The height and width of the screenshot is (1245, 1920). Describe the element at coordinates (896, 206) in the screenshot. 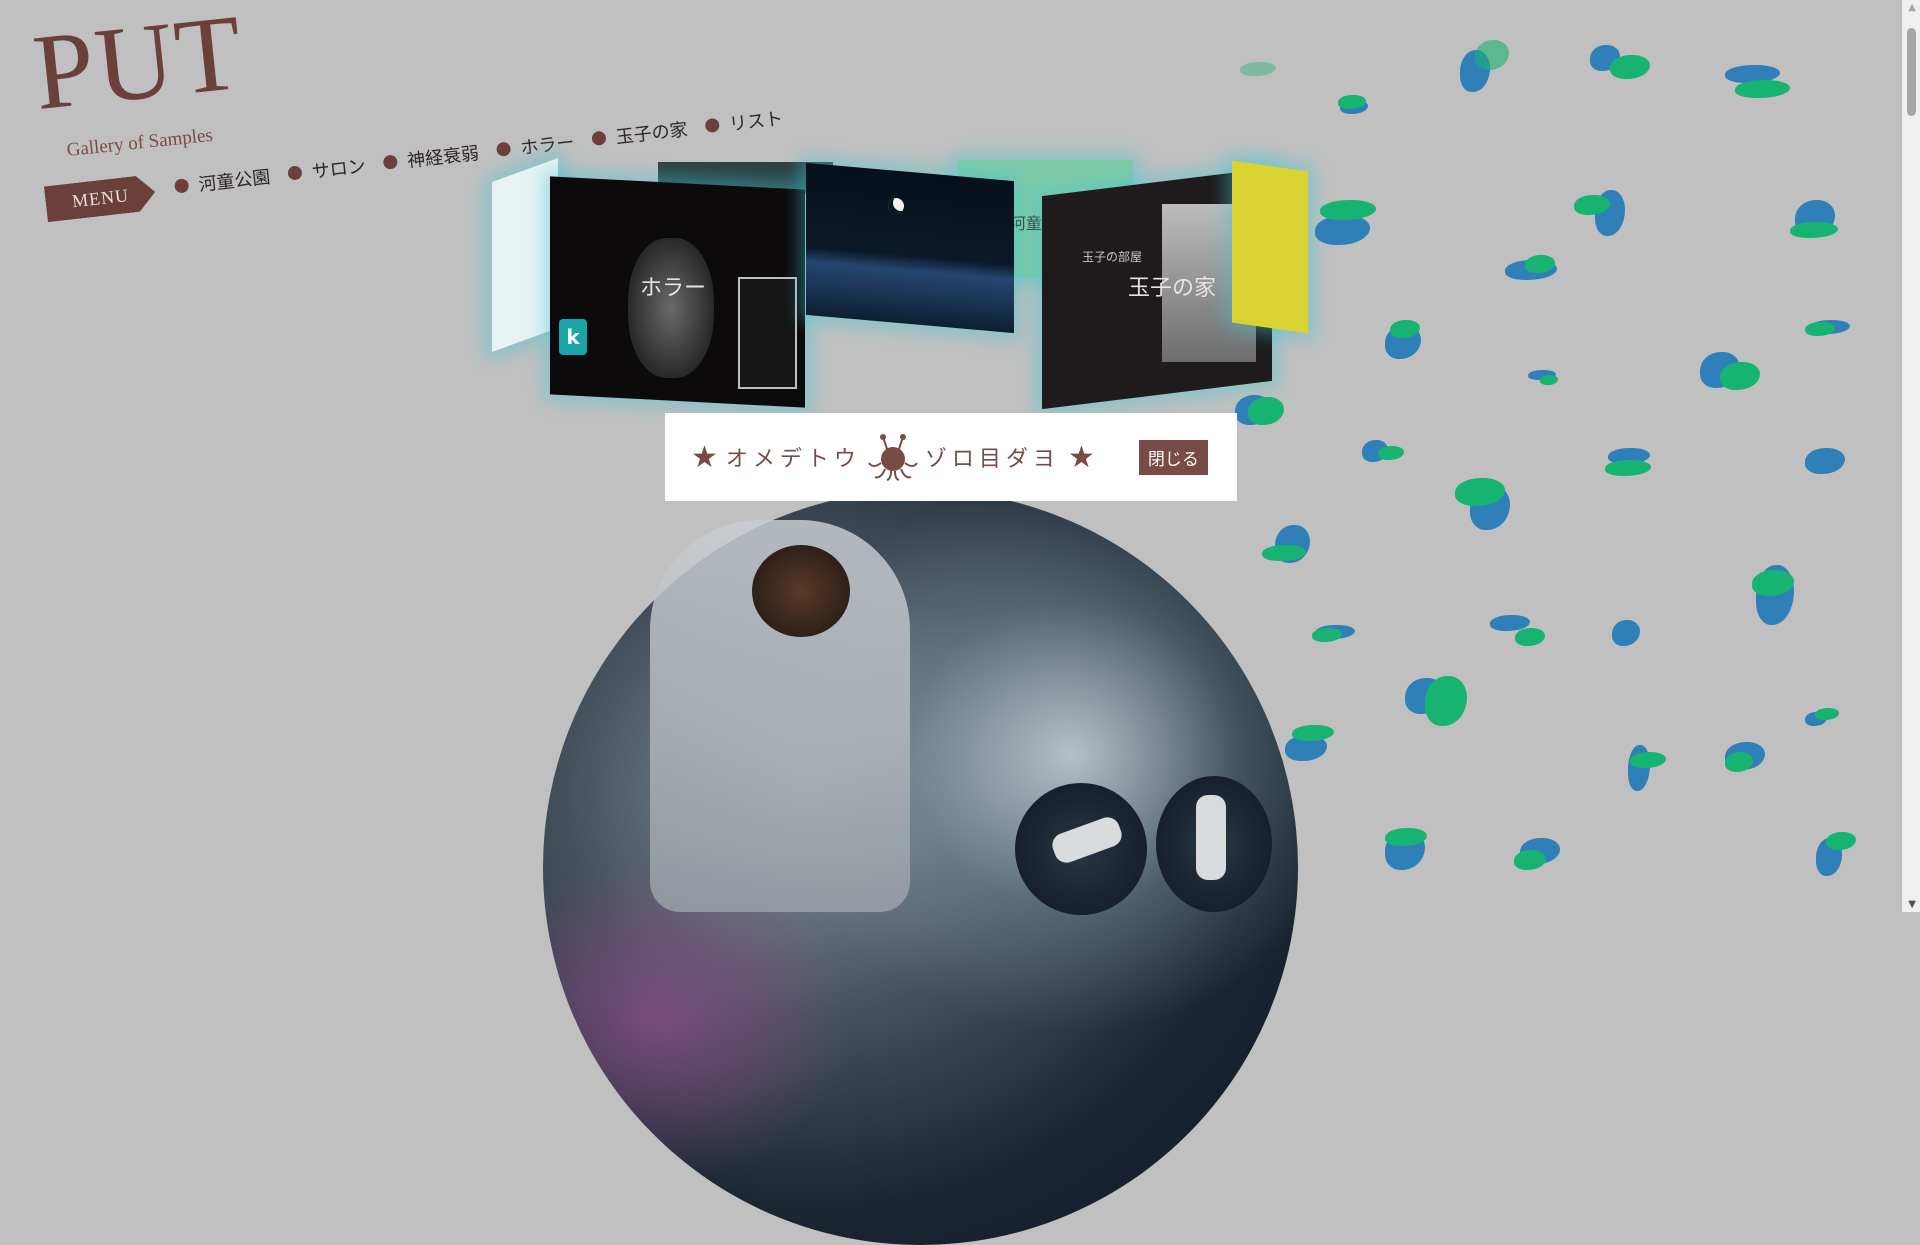

I see `moon-icon` at that location.